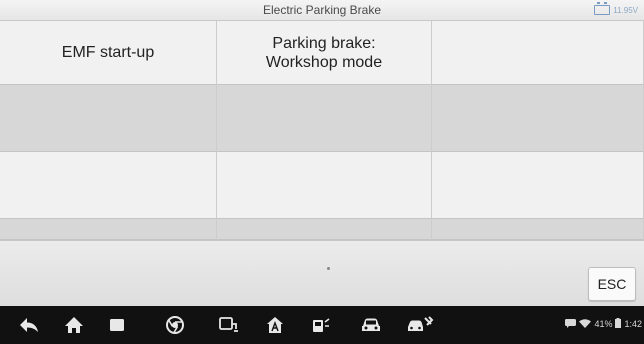 Image resolution: width=644 pixels, height=344 pixels. Describe the element at coordinates (571, 324) in the screenshot. I see `chat-icon` at that location.